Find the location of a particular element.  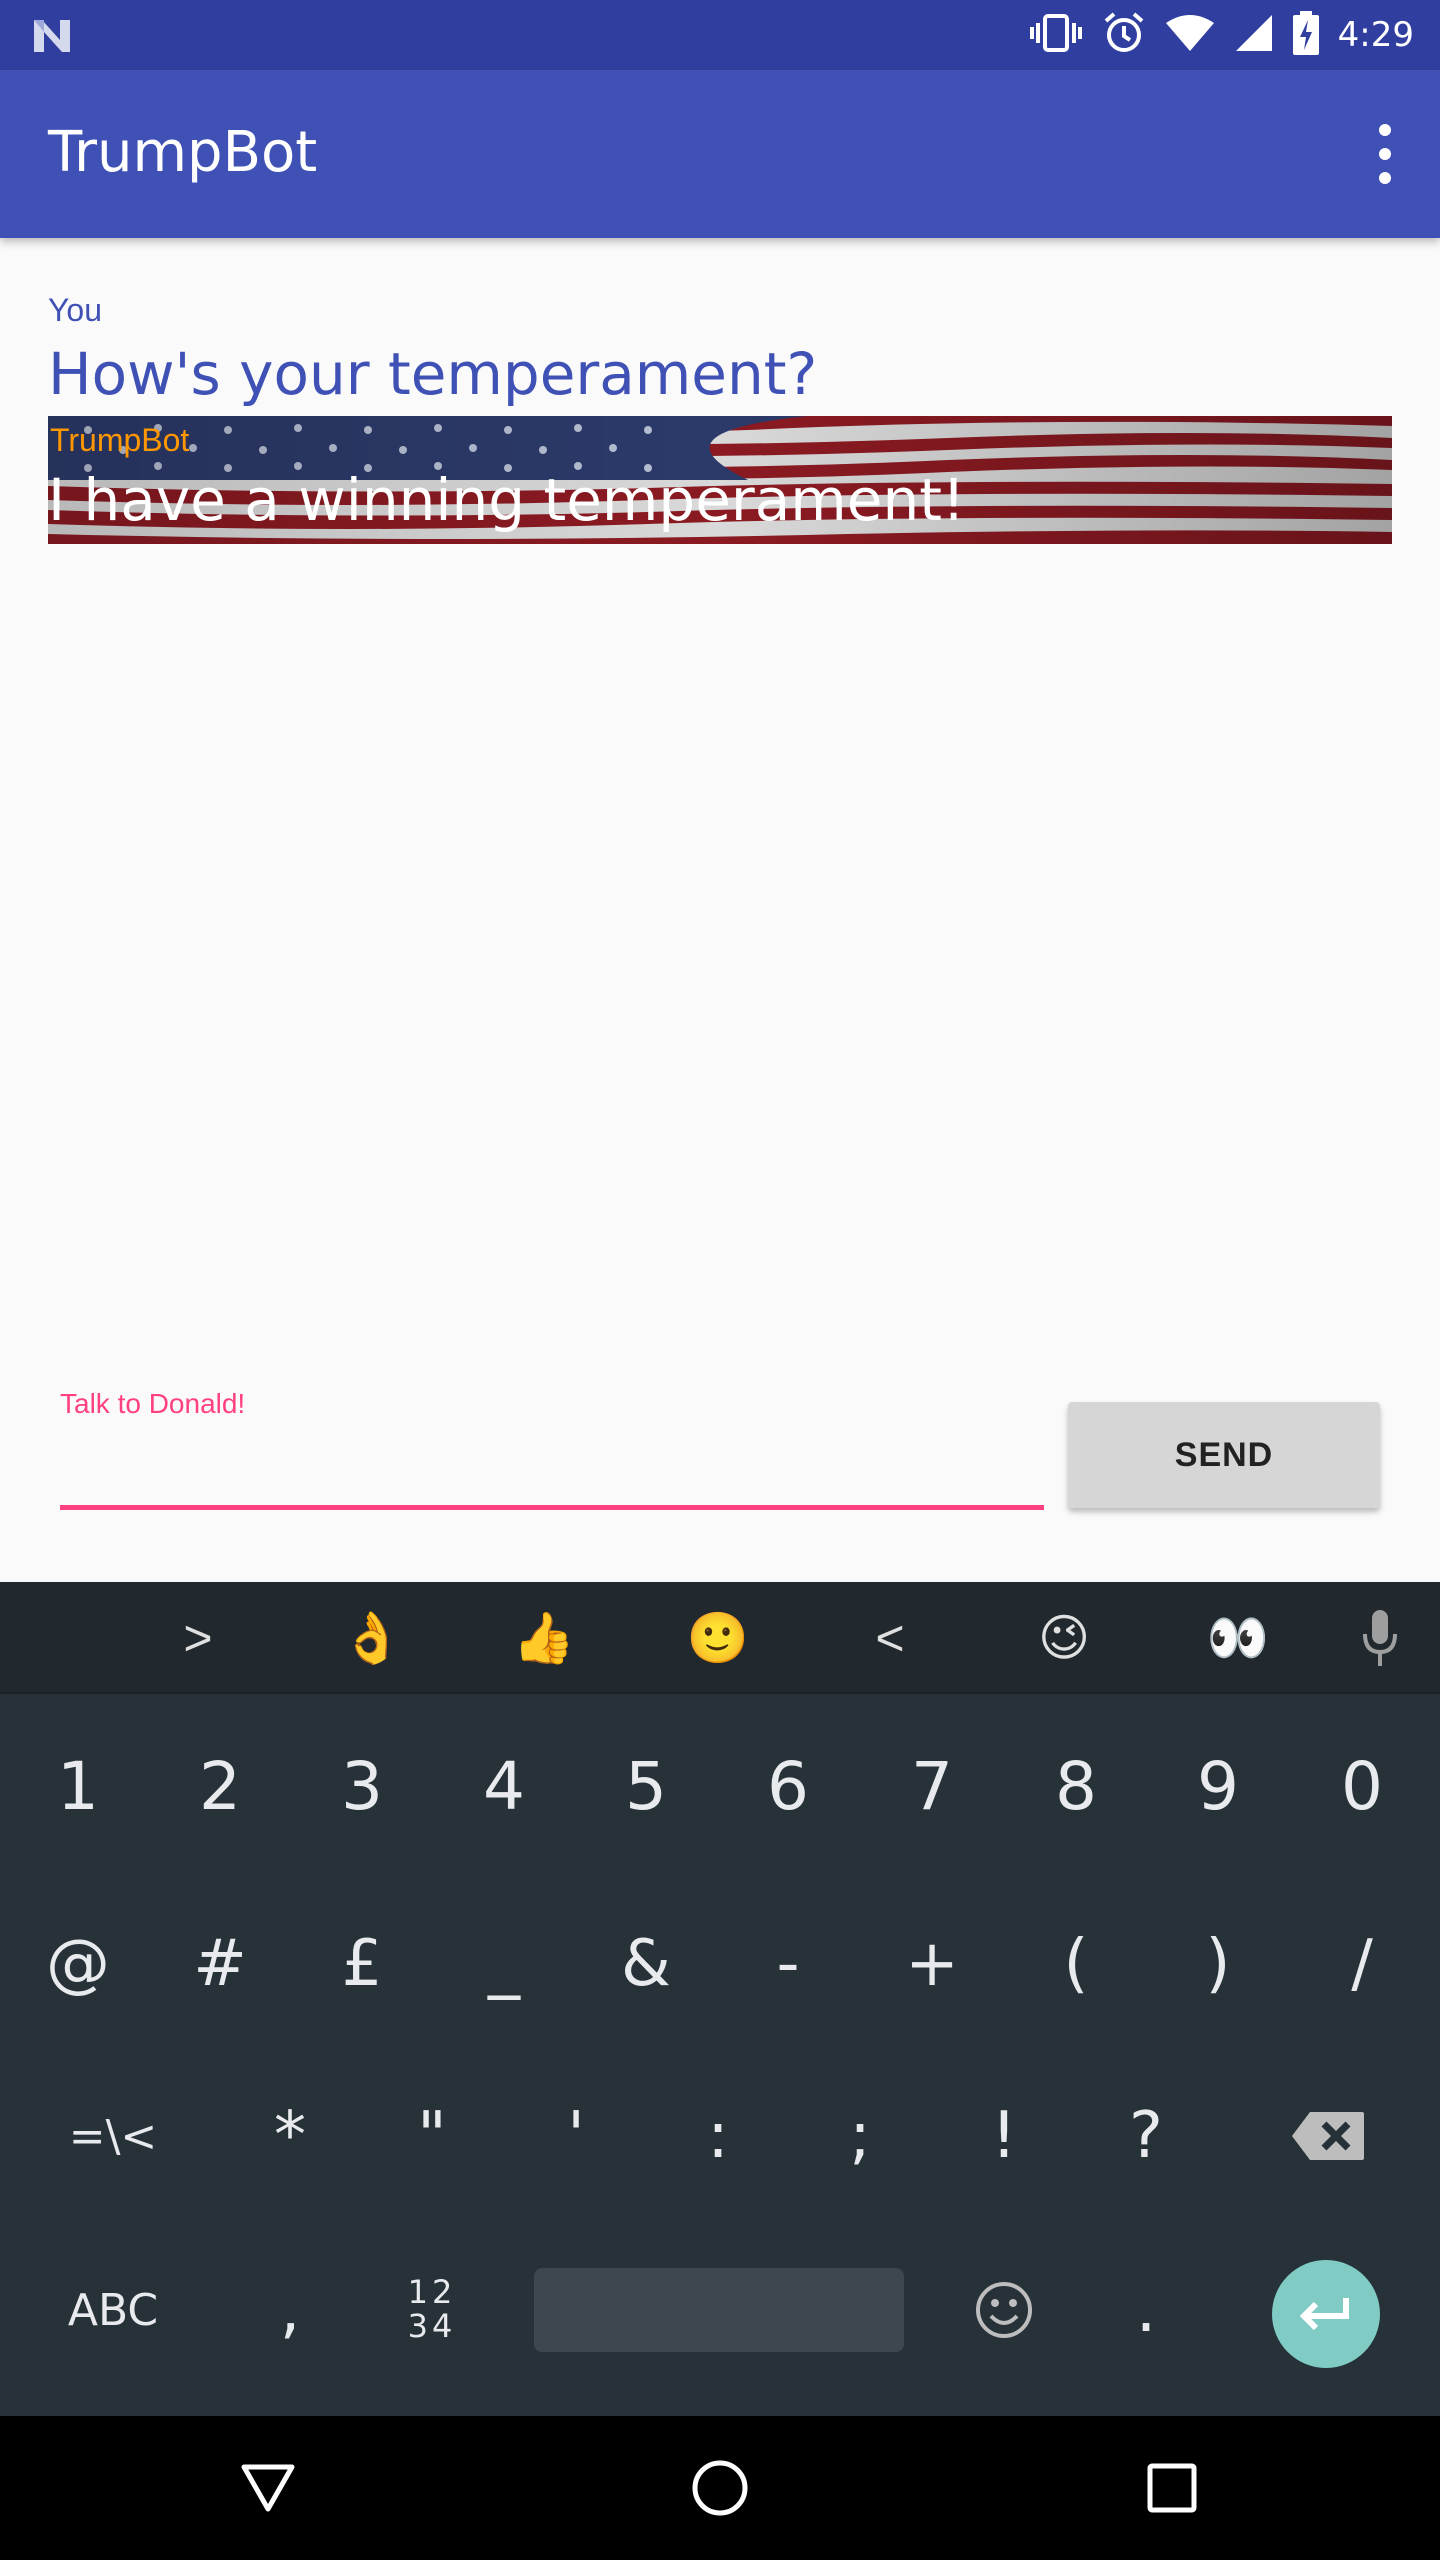

vibrate-icon is located at coordinates (1056, 35).